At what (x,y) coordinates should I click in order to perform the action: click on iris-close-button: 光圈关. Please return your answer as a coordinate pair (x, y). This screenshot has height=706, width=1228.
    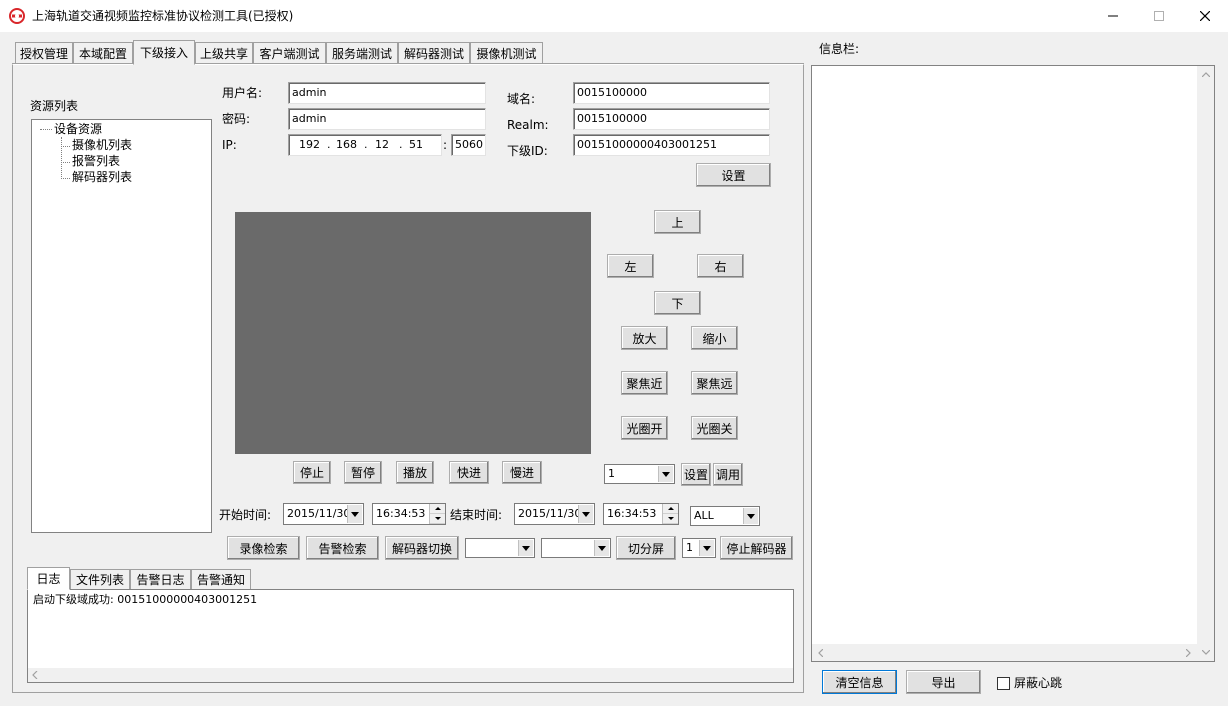
    Looking at the image, I should click on (714, 428).